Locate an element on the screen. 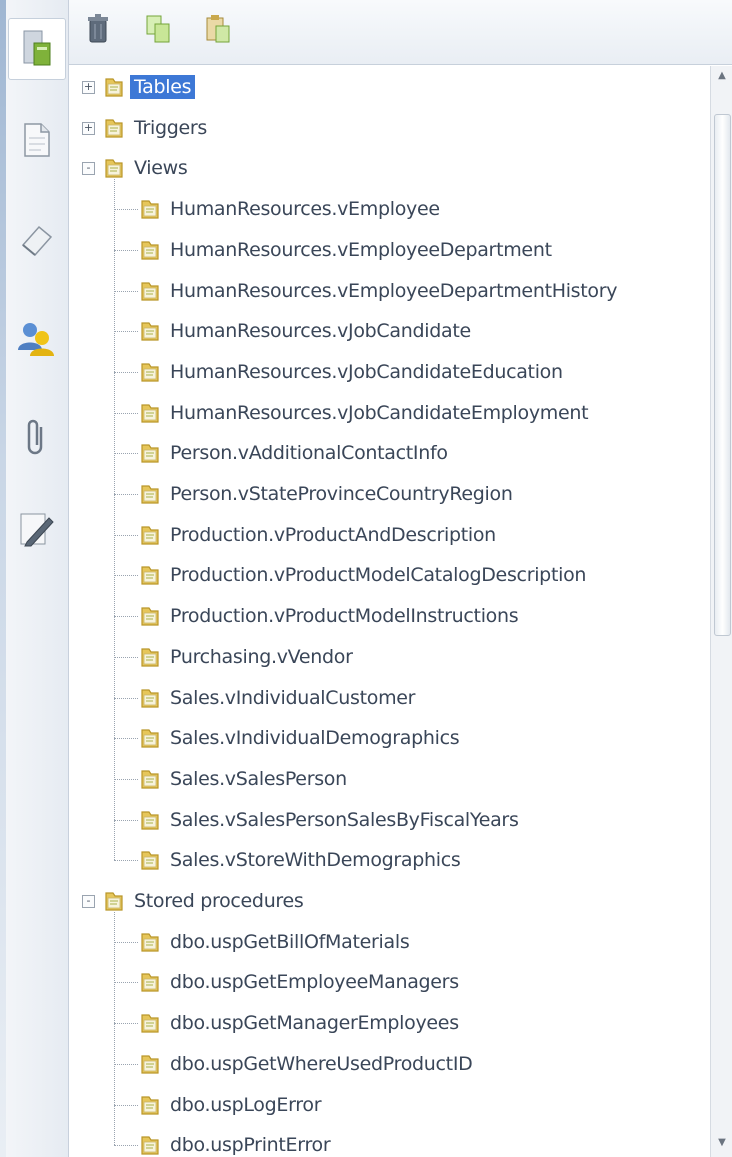  delete-button is located at coordinates (98, 31).